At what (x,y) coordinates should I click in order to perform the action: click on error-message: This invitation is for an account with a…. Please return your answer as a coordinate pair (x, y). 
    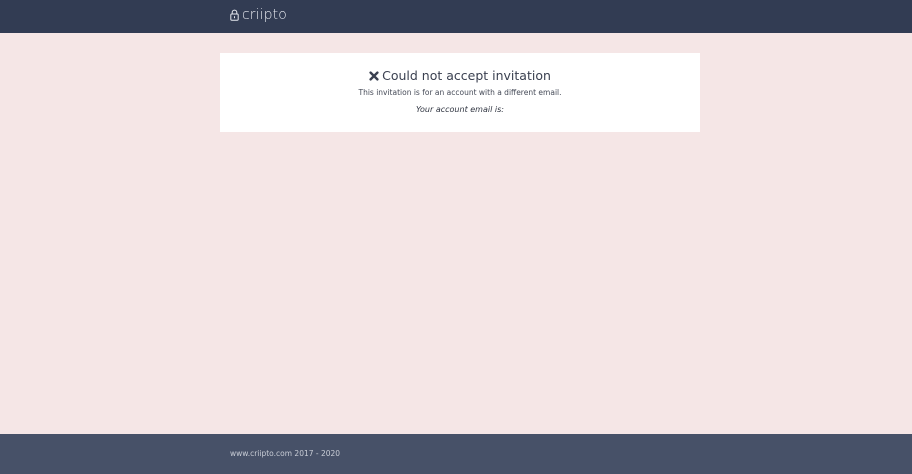
    Looking at the image, I should click on (460, 92).